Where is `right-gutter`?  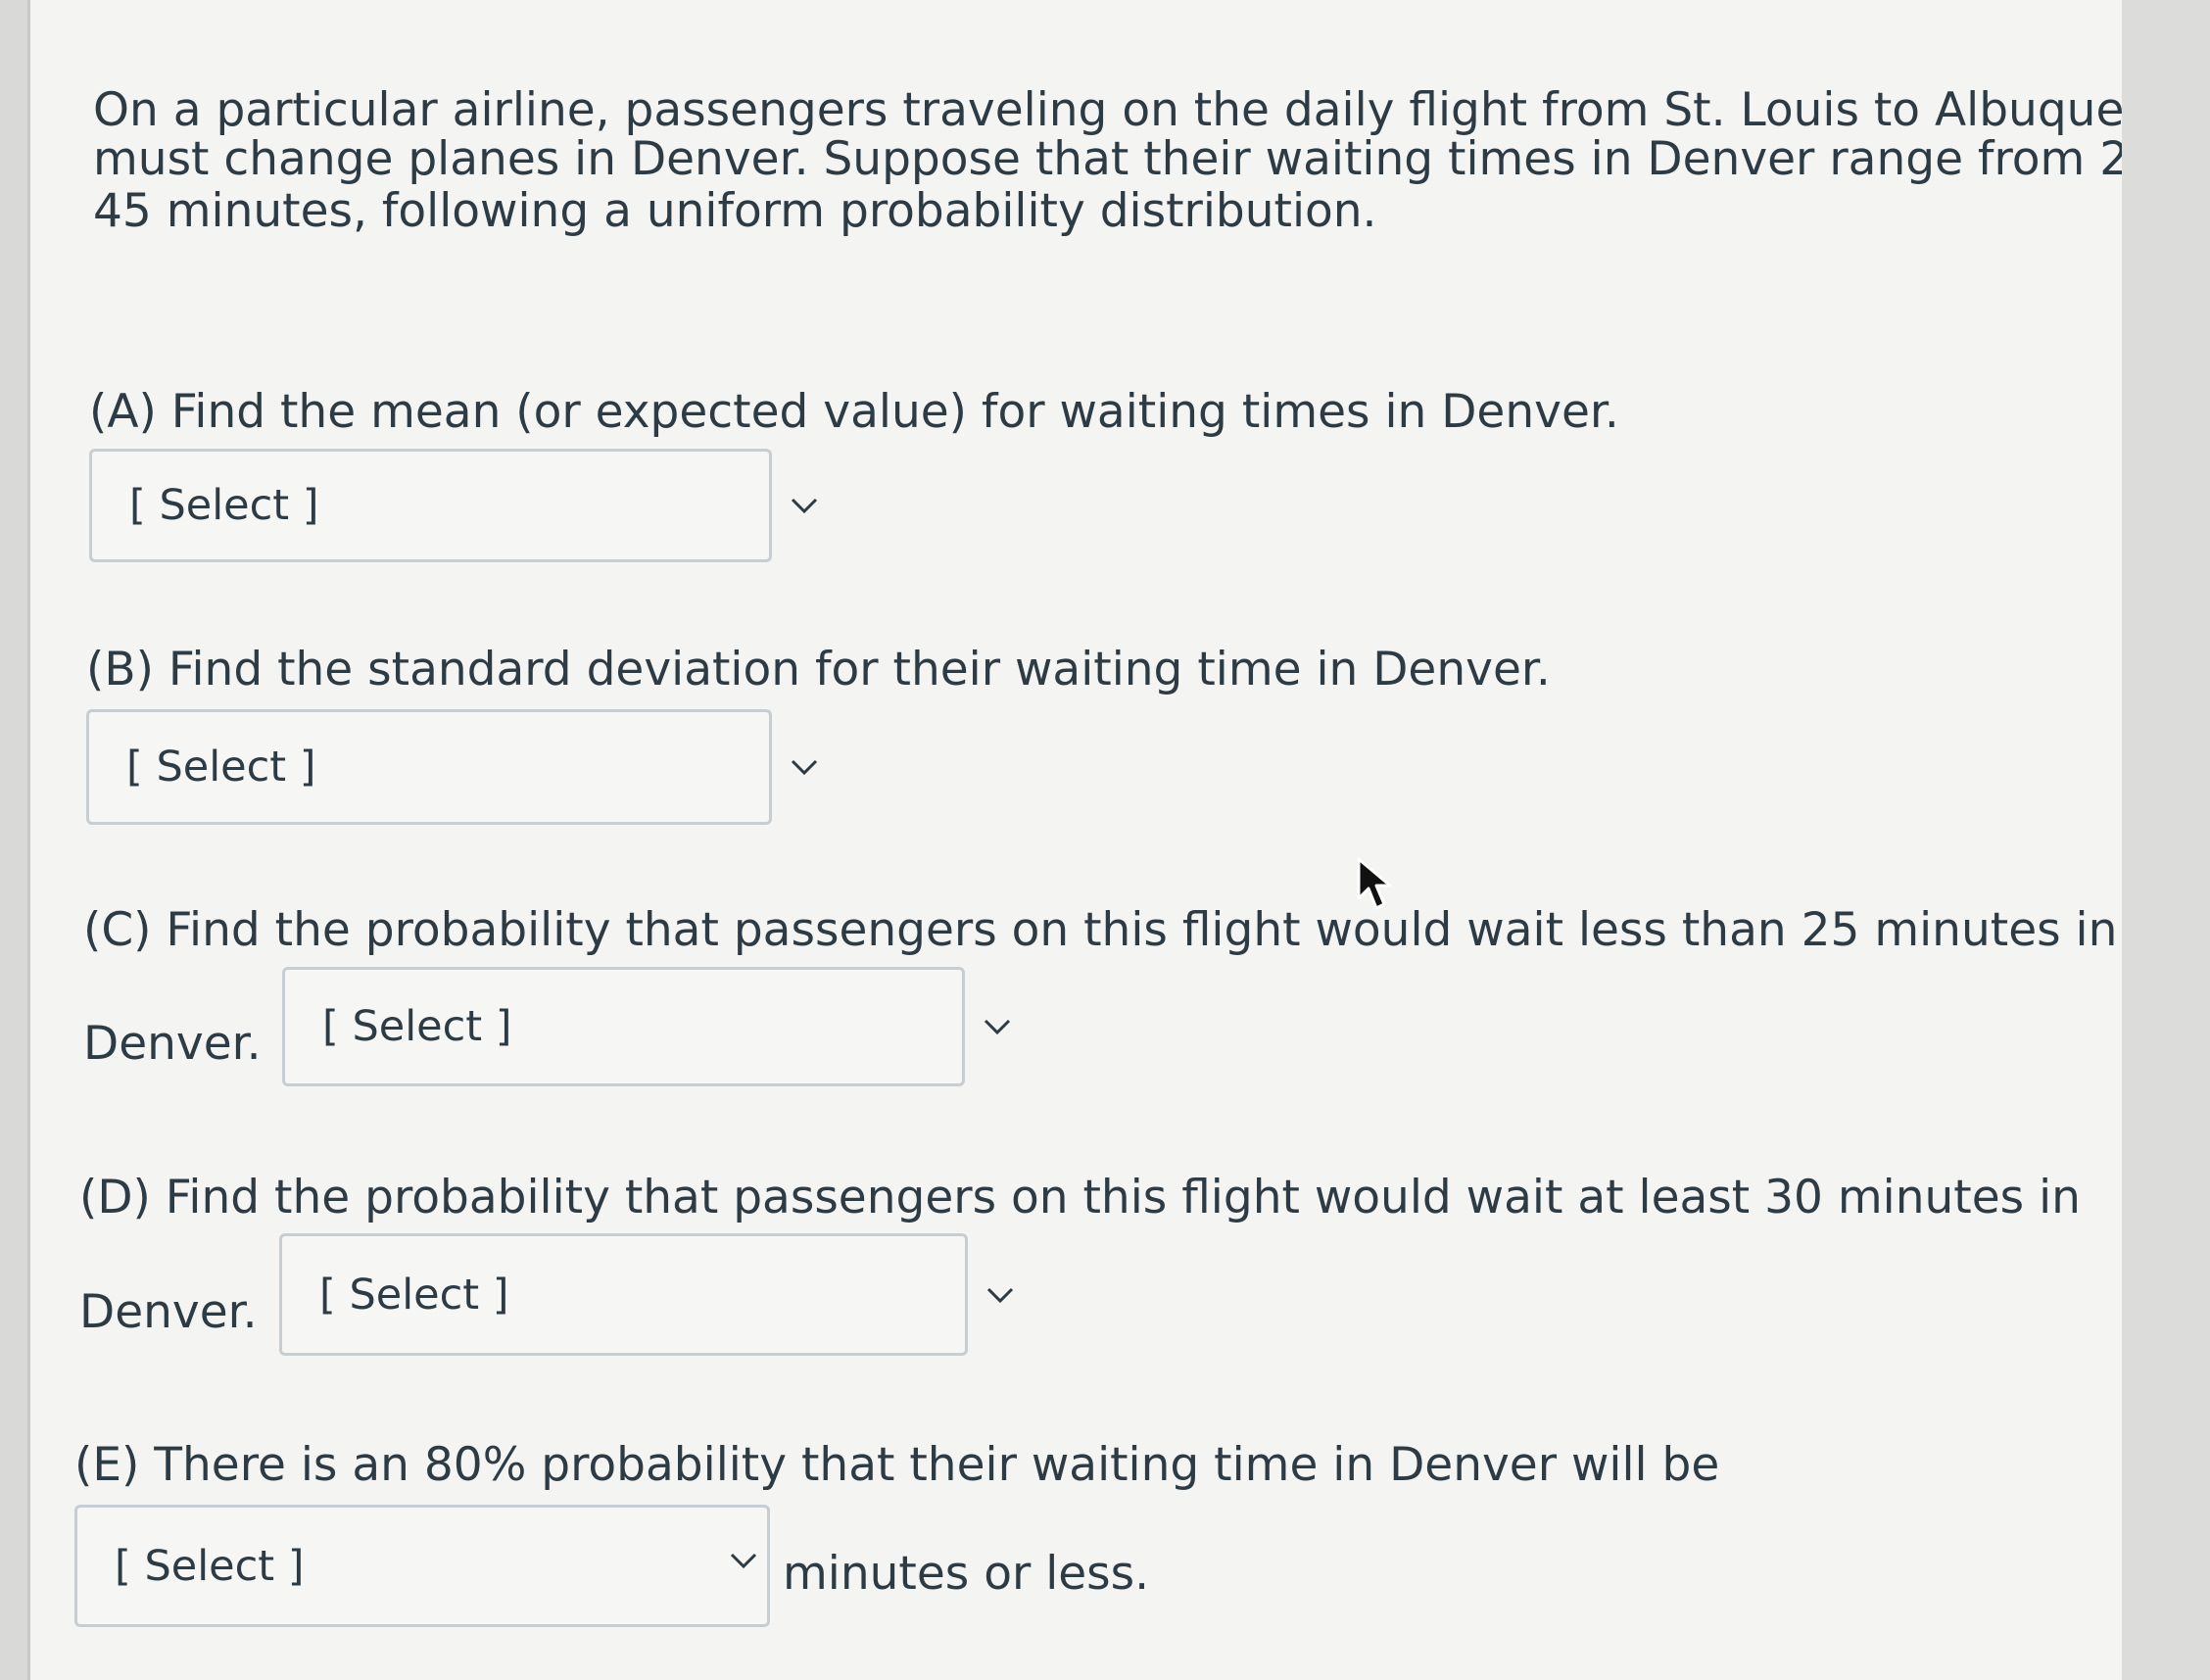 right-gutter is located at coordinates (2166, 840).